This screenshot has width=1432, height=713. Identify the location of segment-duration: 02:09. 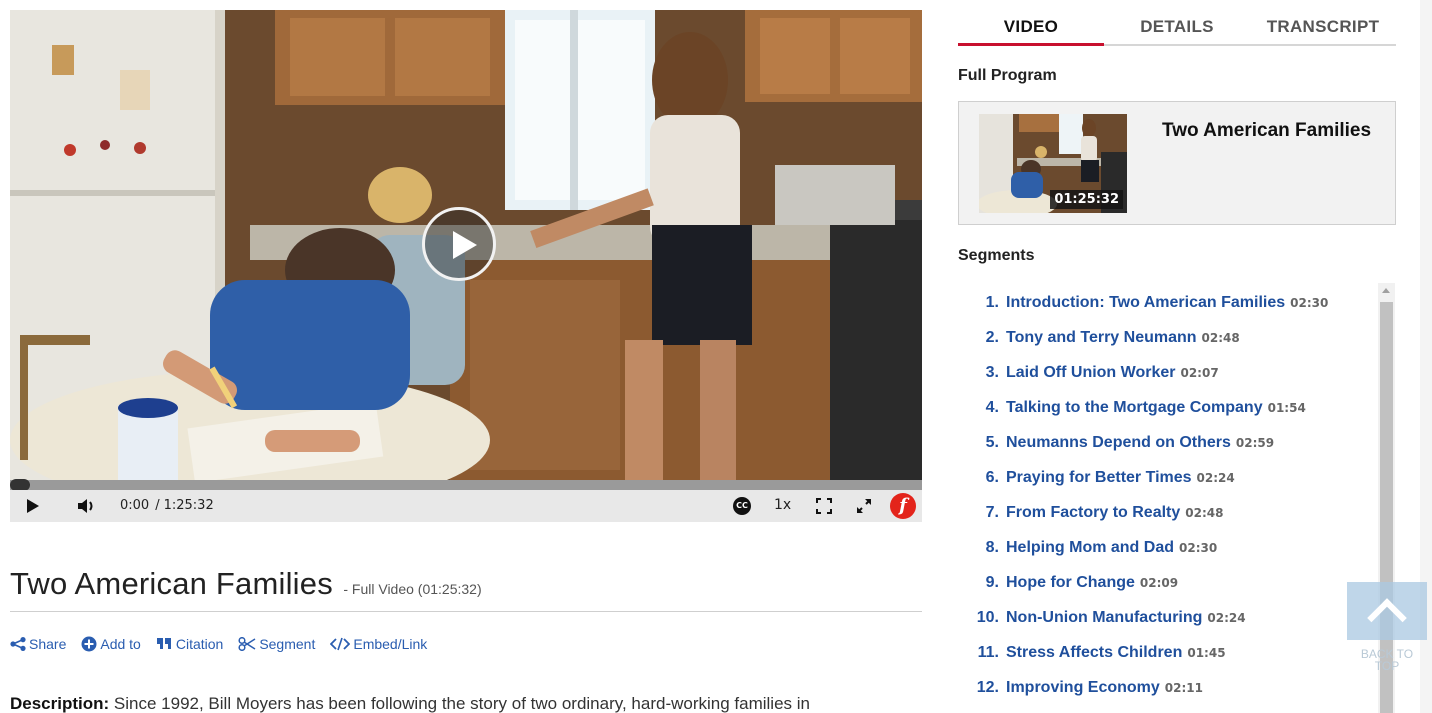
(1159, 583).